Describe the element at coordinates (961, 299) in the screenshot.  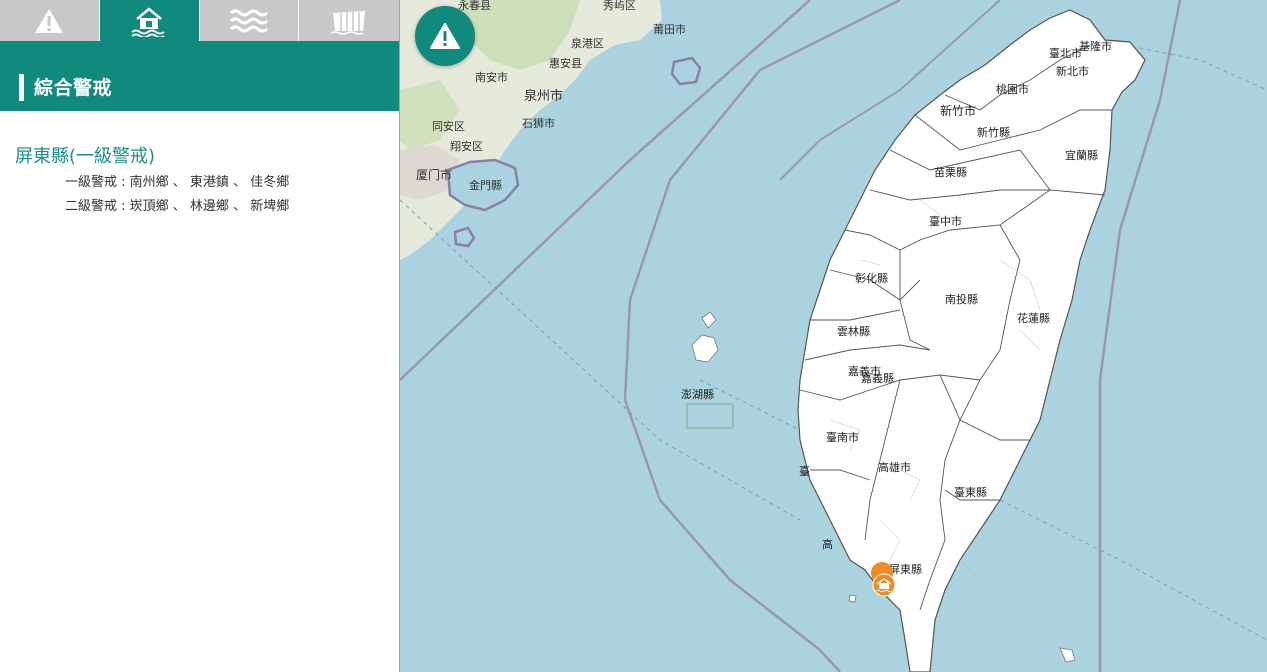
I see `county-label: 南投縣` at that location.